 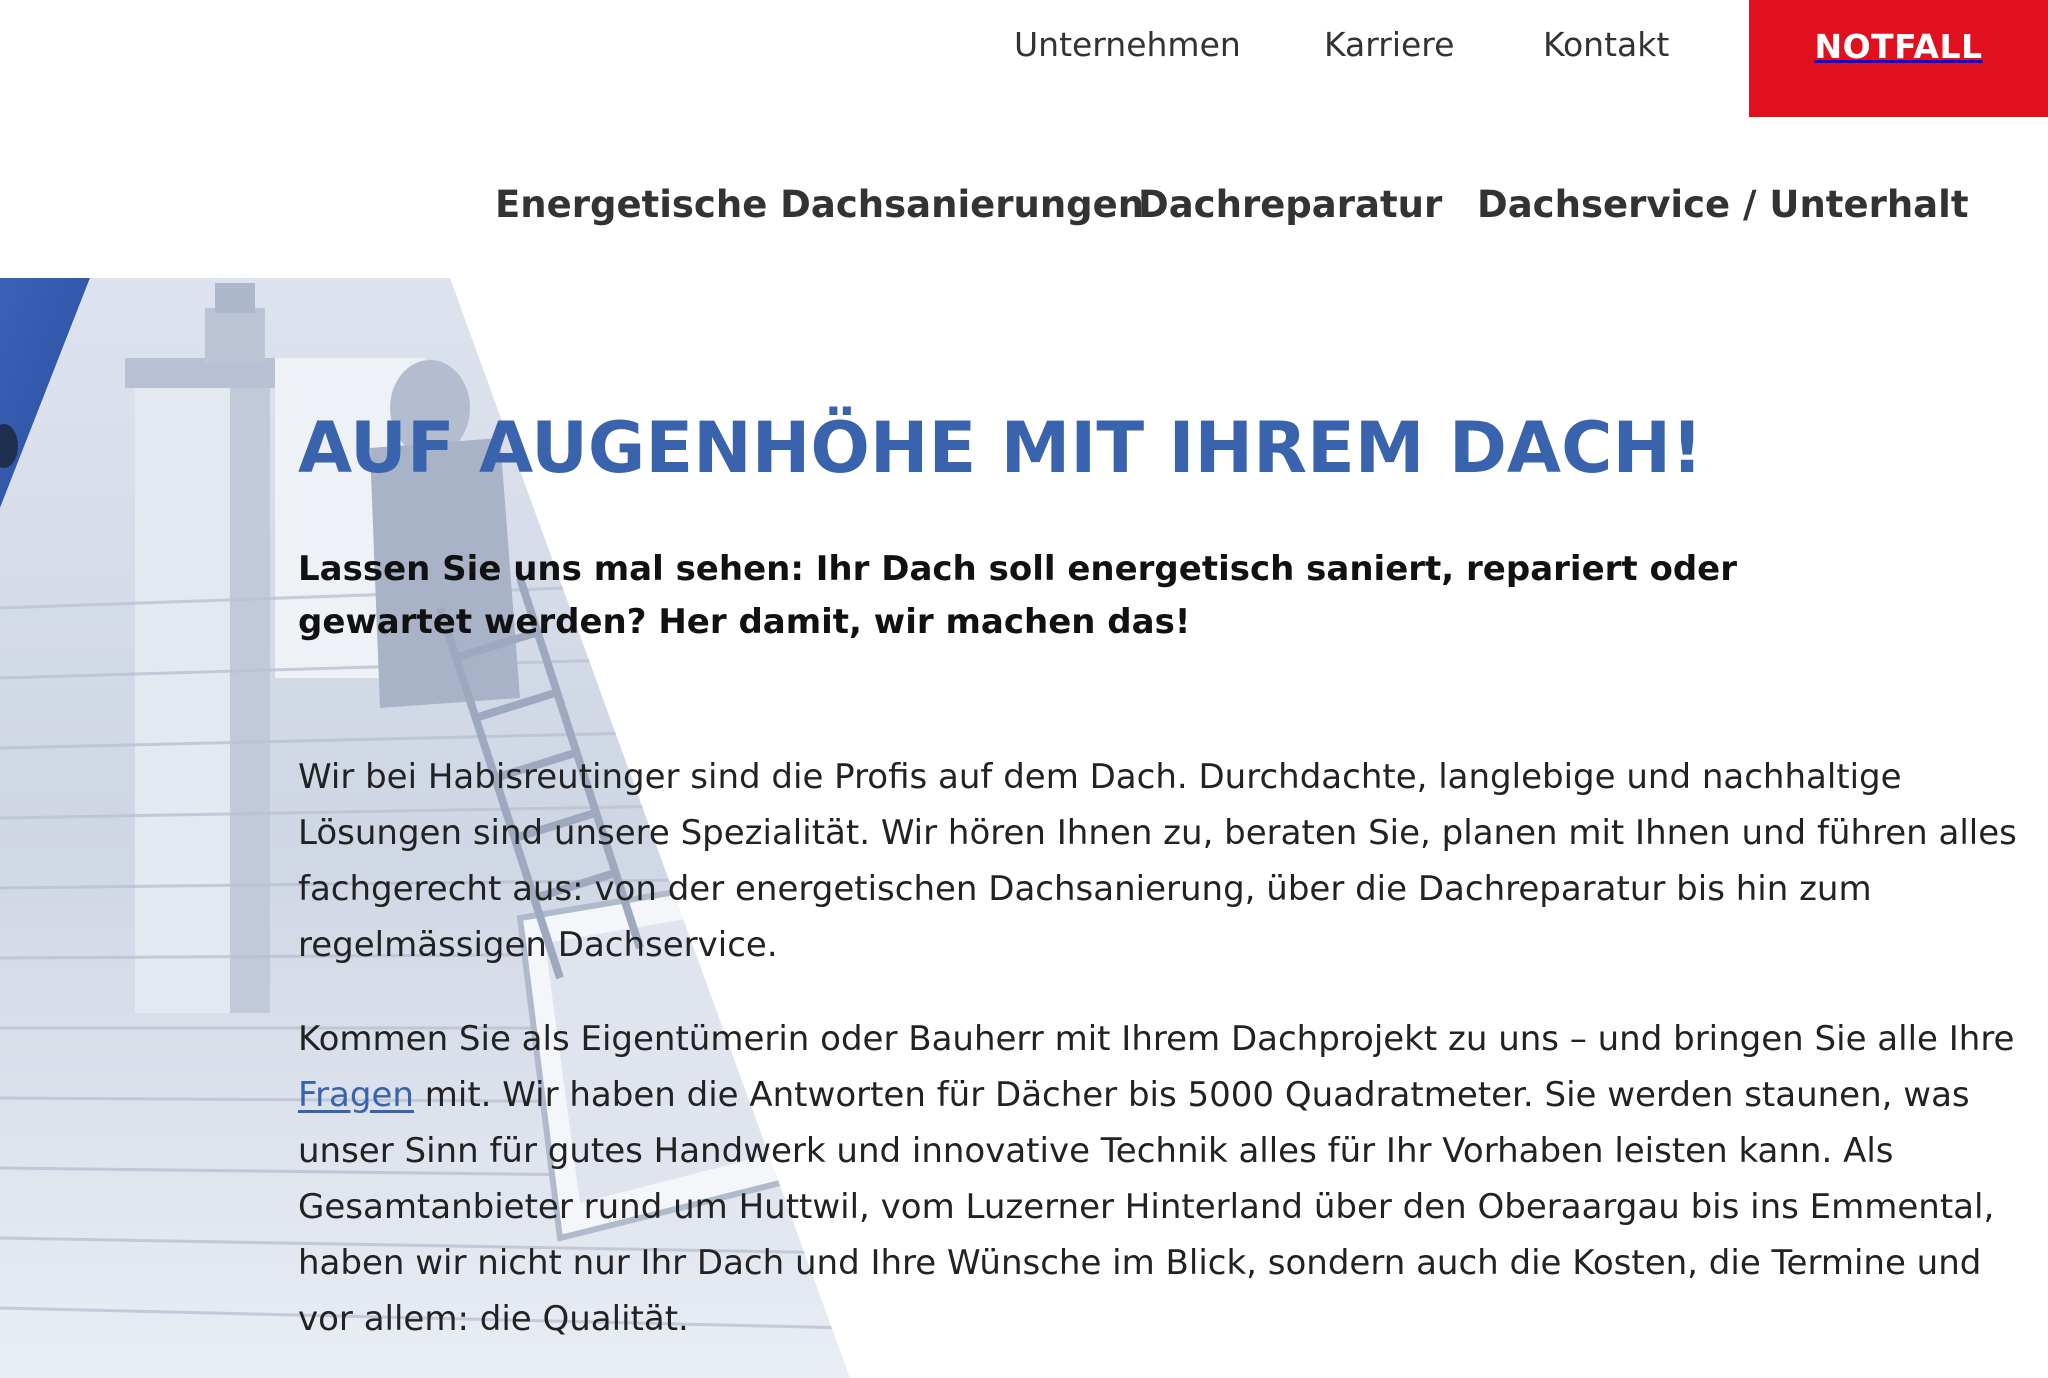 What do you see at coordinates (819, 205) in the screenshot?
I see `main-nav-energetische-dachsanierungen: Energetische Dachsanierungen` at bounding box center [819, 205].